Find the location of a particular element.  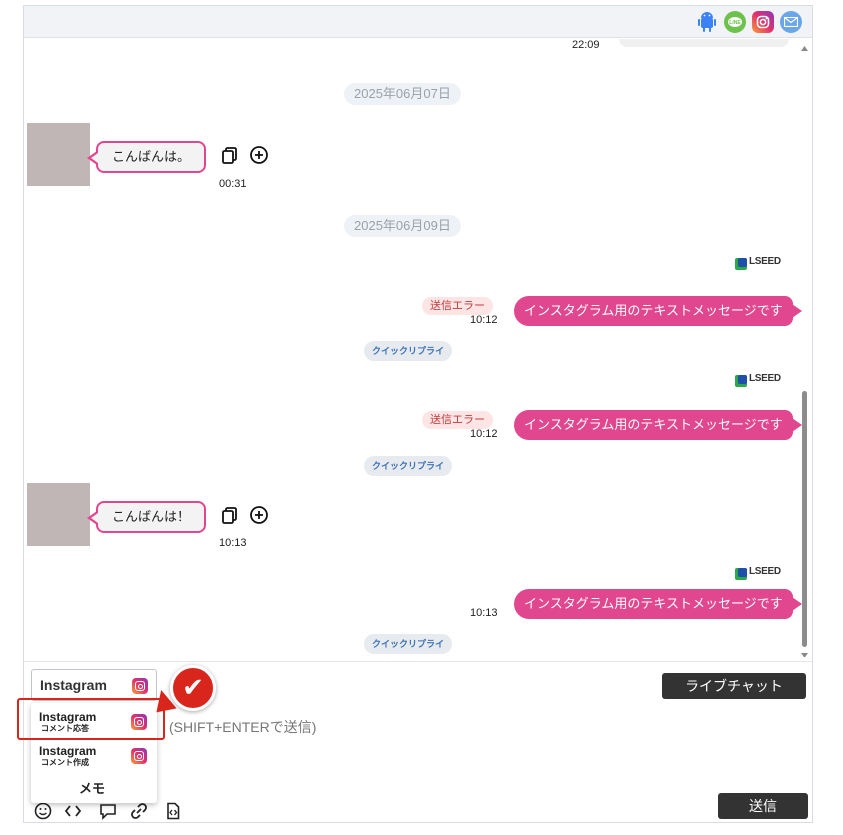

android-icon is located at coordinates (707, 22).